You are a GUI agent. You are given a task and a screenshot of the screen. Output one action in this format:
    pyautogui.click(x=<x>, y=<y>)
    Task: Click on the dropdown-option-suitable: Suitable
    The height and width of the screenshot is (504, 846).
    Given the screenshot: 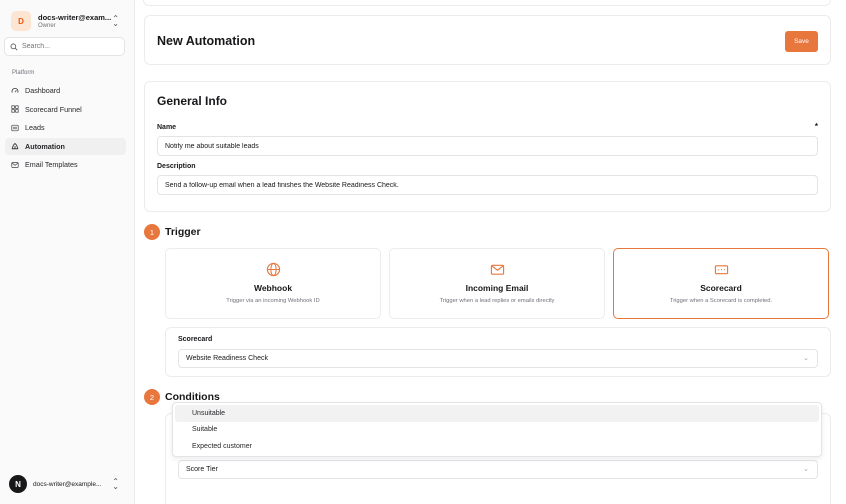 What is the action you would take?
    pyautogui.click(x=497, y=430)
    